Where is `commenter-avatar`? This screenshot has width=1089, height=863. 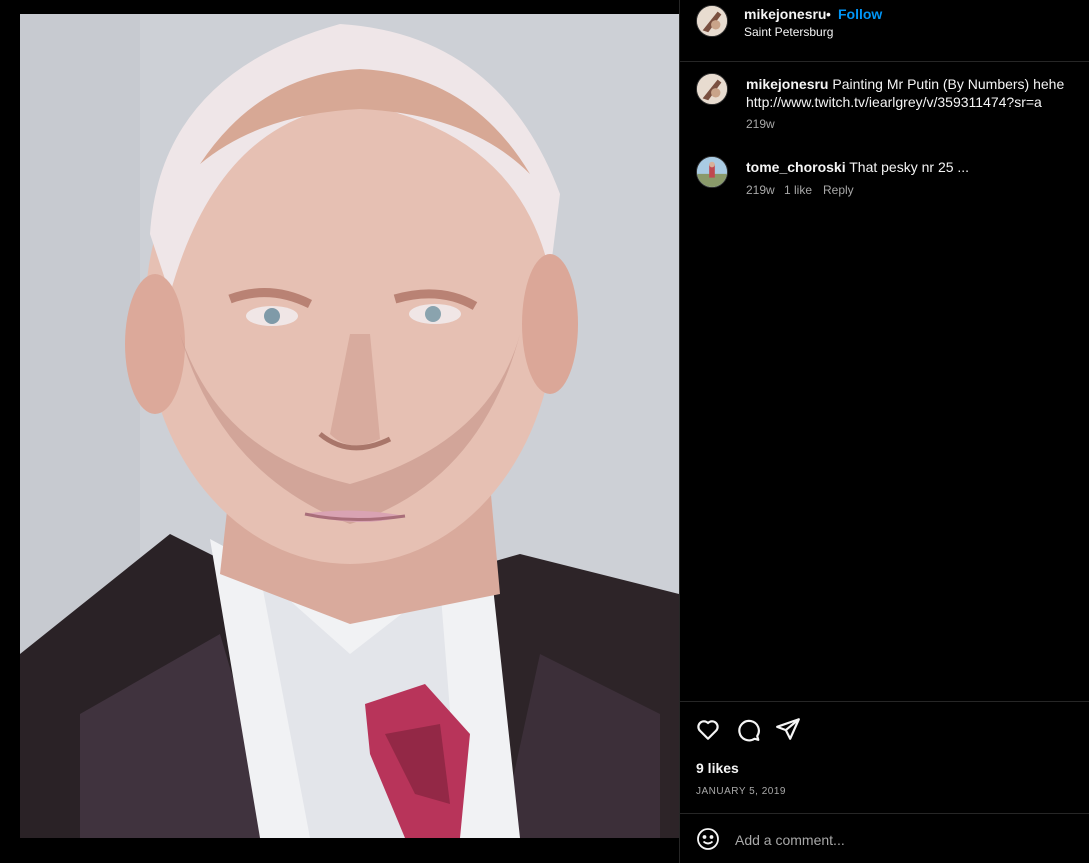
commenter-avatar is located at coordinates (712, 172).